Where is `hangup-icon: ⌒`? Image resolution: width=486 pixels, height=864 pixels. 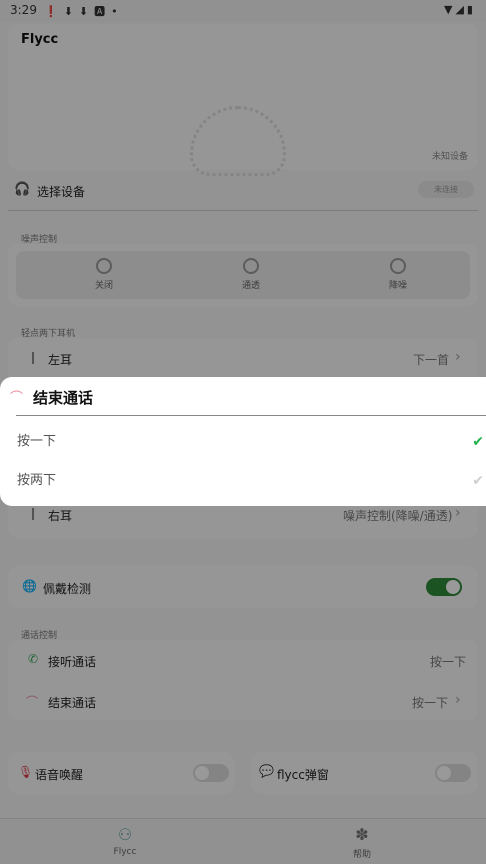 hangup-icon: ⌒ is located at coordinates (17, 398).